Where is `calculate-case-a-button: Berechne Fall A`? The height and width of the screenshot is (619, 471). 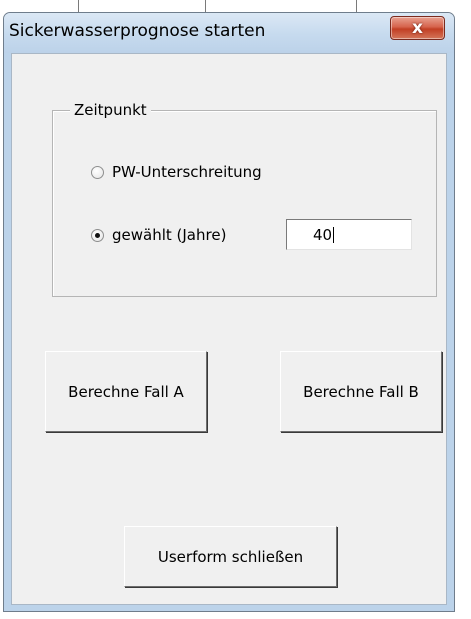 calculate-case-a-button: Berechne Fall A is located at coordinates (126, 391).